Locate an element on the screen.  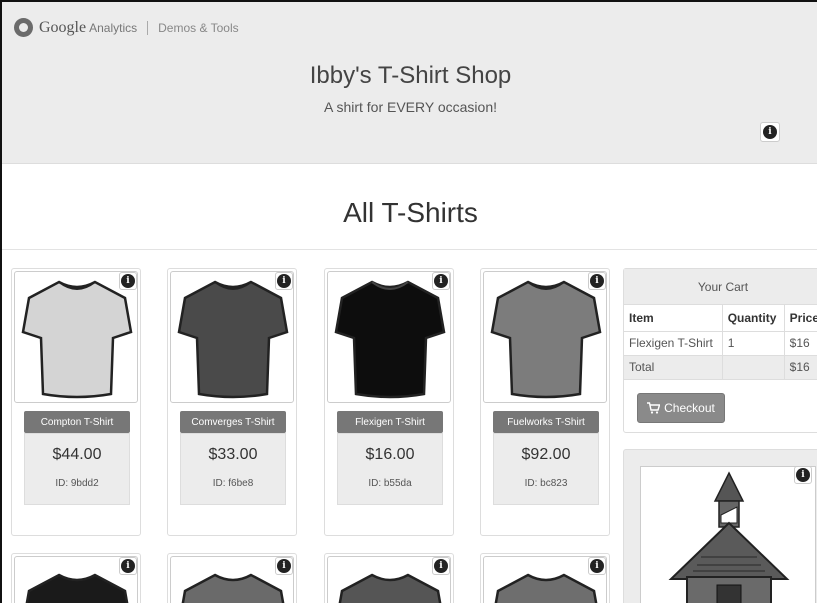
product-name-button: Flexigen T-Shirt is located at coordinates (390, 422).